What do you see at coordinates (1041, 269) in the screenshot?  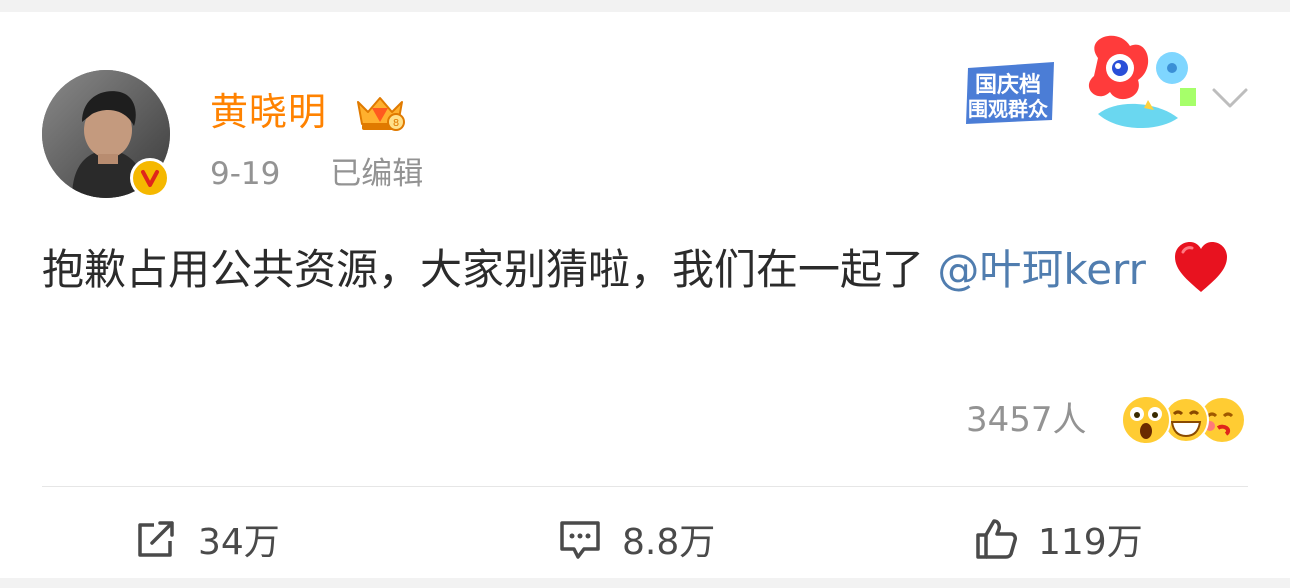 I see `mention-link: @叶珂kerr` at bounding box center [1041, 269].